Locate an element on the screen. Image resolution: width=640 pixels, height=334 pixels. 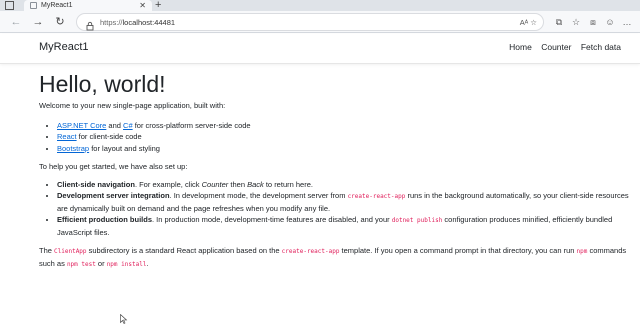
item-title: Development server integration is located at coordinates (113, 195).